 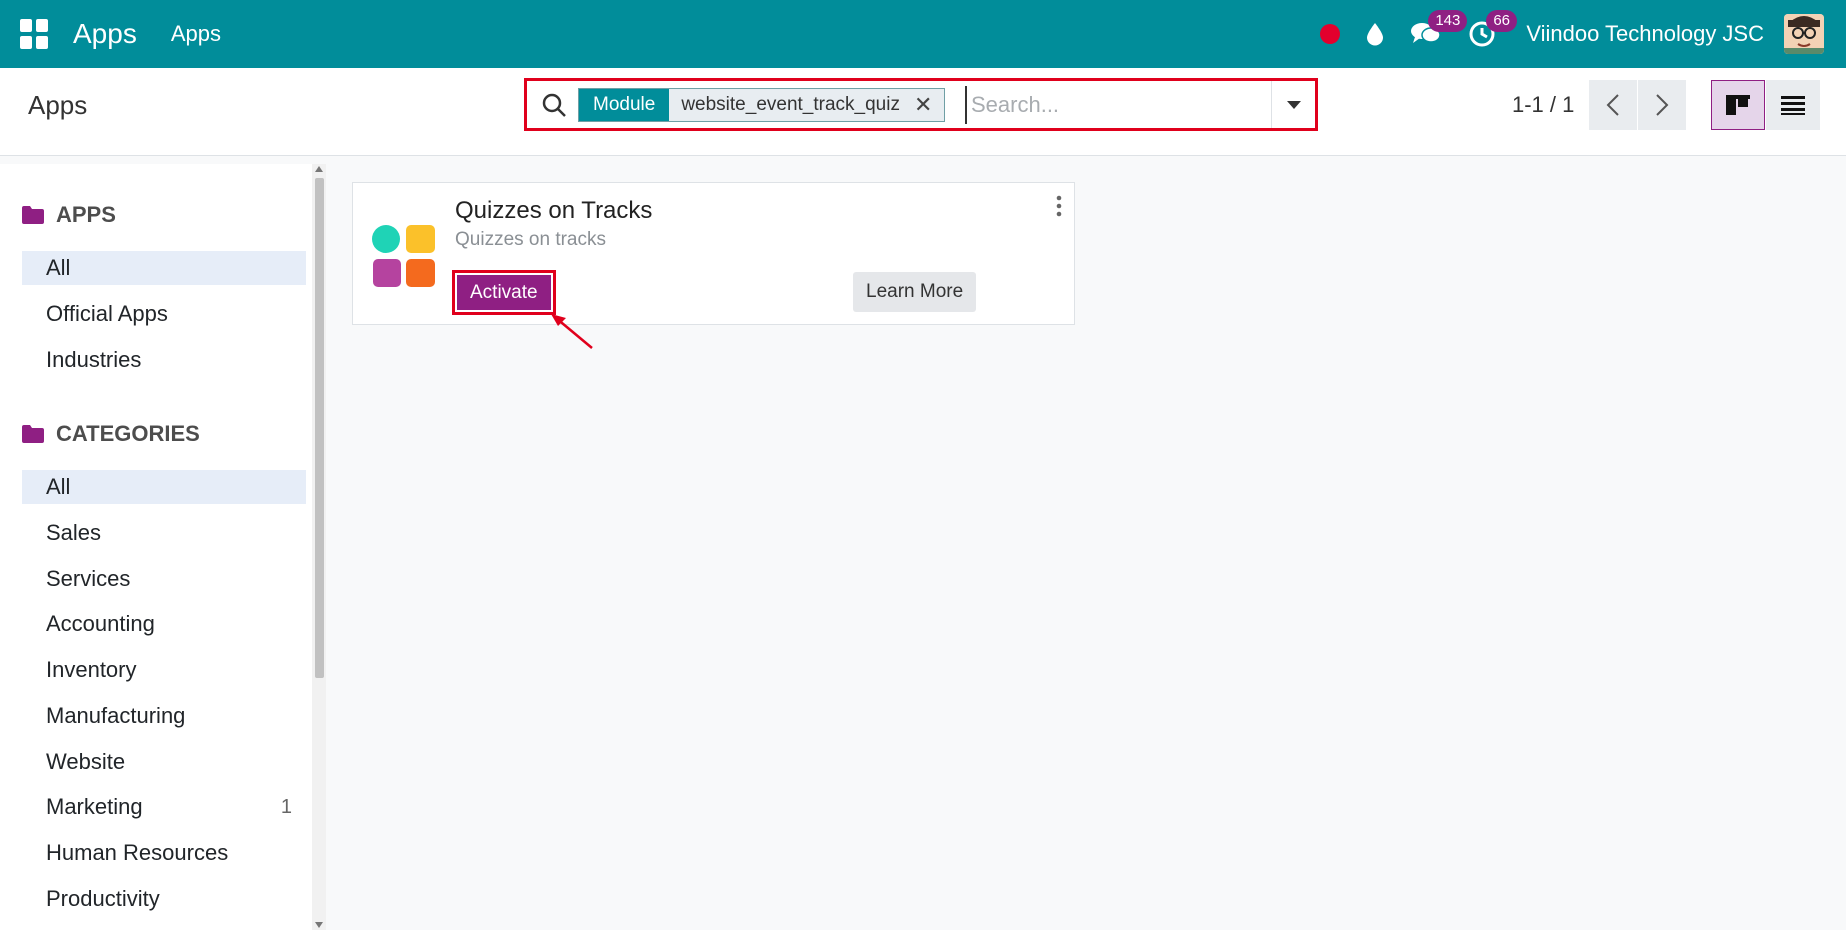 What do you see at coordinates (58, 105) in the screenshot?
I see `page-title: Apps` at bounding box center [58, 105].